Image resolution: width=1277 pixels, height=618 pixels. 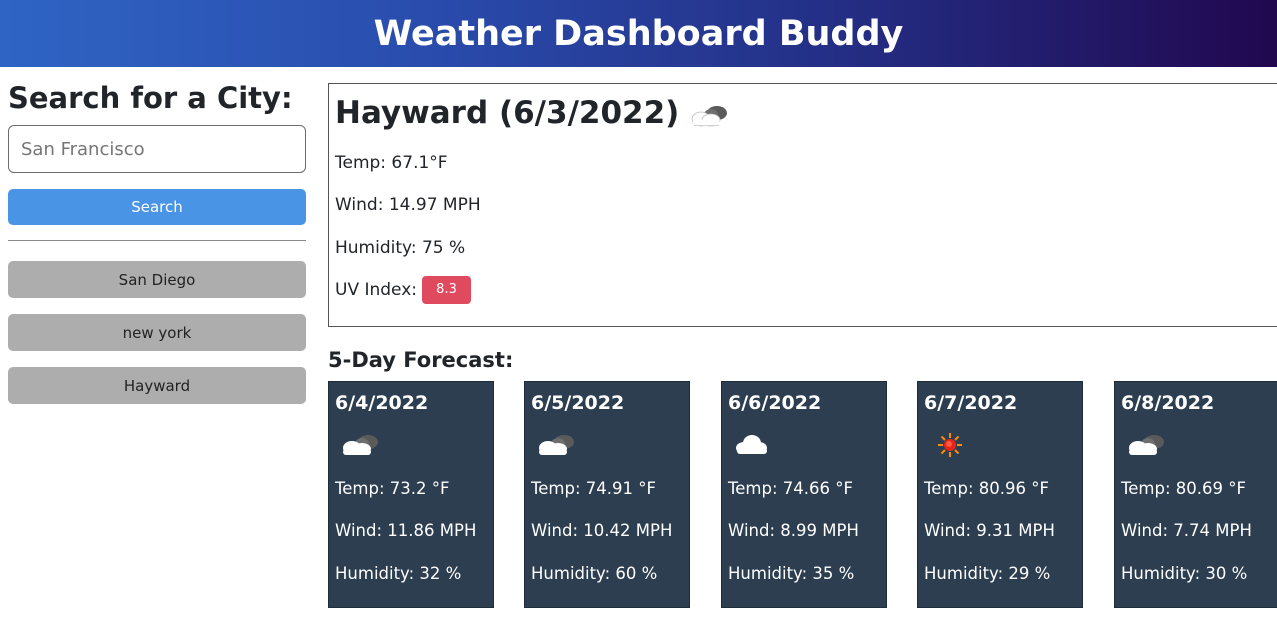 What do you see at coordinates (157, 149) in the screenshot?
I see `city-search-input` at bounding box center [157, 149].